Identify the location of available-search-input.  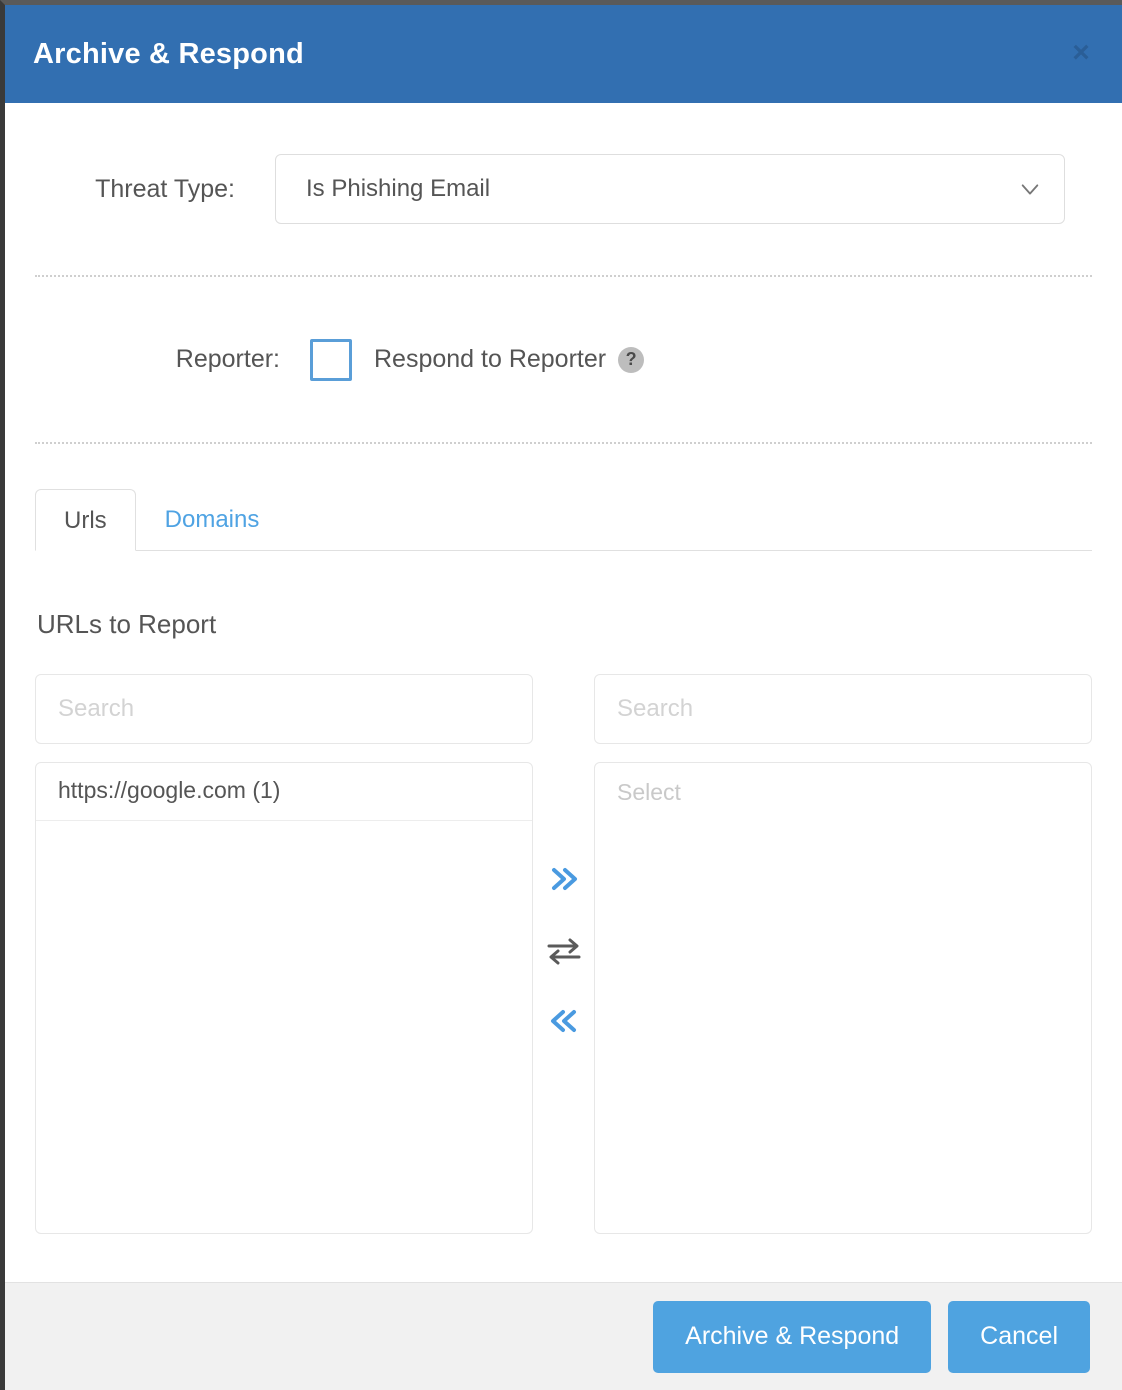
(284, 709).